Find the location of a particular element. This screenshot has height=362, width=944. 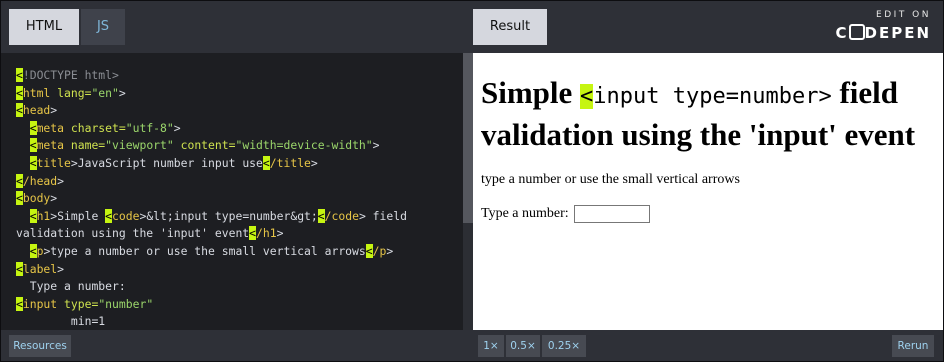

zoom-0-5x-button: 0.5× is located at coordinates (523, 346).